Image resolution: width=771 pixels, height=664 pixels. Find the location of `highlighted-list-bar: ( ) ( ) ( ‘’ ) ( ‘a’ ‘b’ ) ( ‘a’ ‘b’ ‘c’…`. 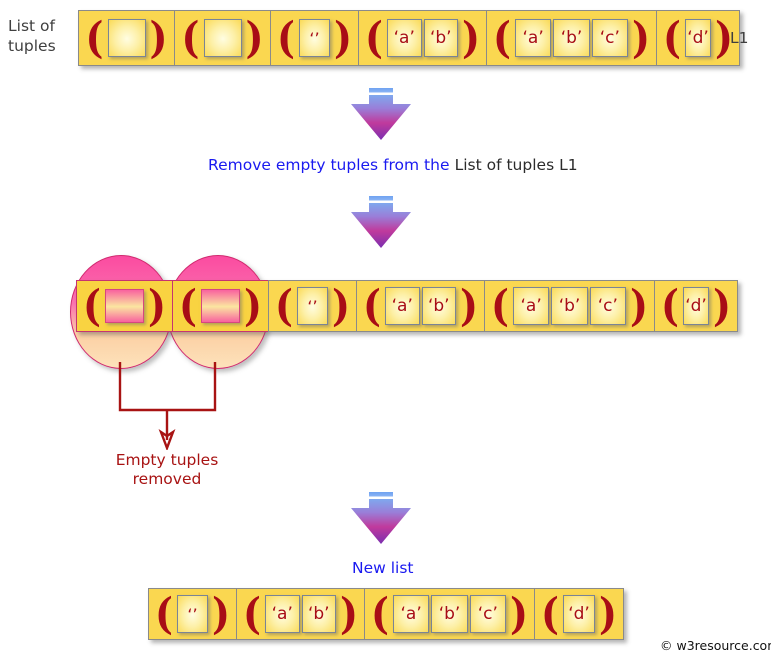

highlighted-list-bar: ( ) ( ) ( ‘’ ) ( ‘a’ ‘b’ ) ( ‘a’ ‘b’ ‘c’… is located at coordinates (407, 306).